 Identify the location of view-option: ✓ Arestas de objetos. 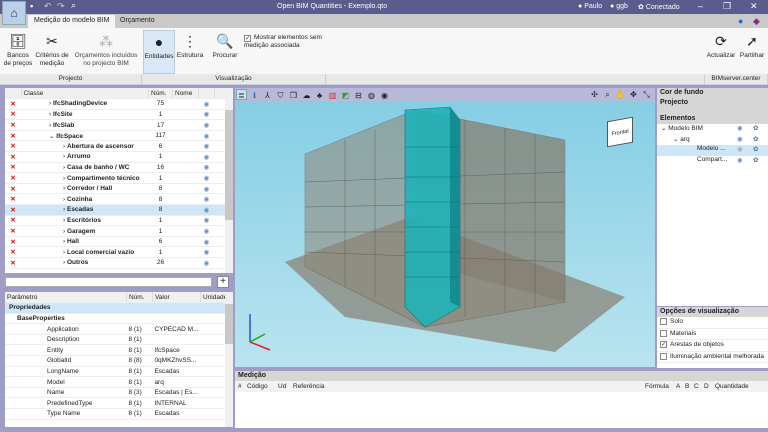
(712, 346).